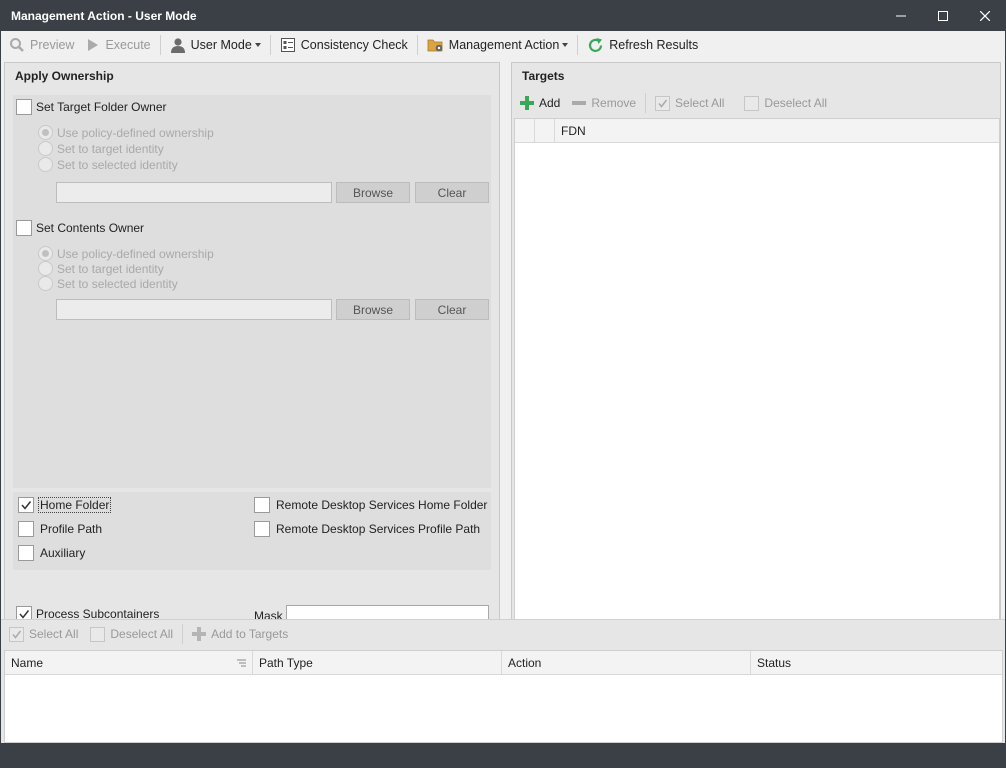 The image size is (1006, 768). What do you see at coordinates (17, 45) in the screenshot?
I see `magnifier-icon` at bounding box center [17, 45].